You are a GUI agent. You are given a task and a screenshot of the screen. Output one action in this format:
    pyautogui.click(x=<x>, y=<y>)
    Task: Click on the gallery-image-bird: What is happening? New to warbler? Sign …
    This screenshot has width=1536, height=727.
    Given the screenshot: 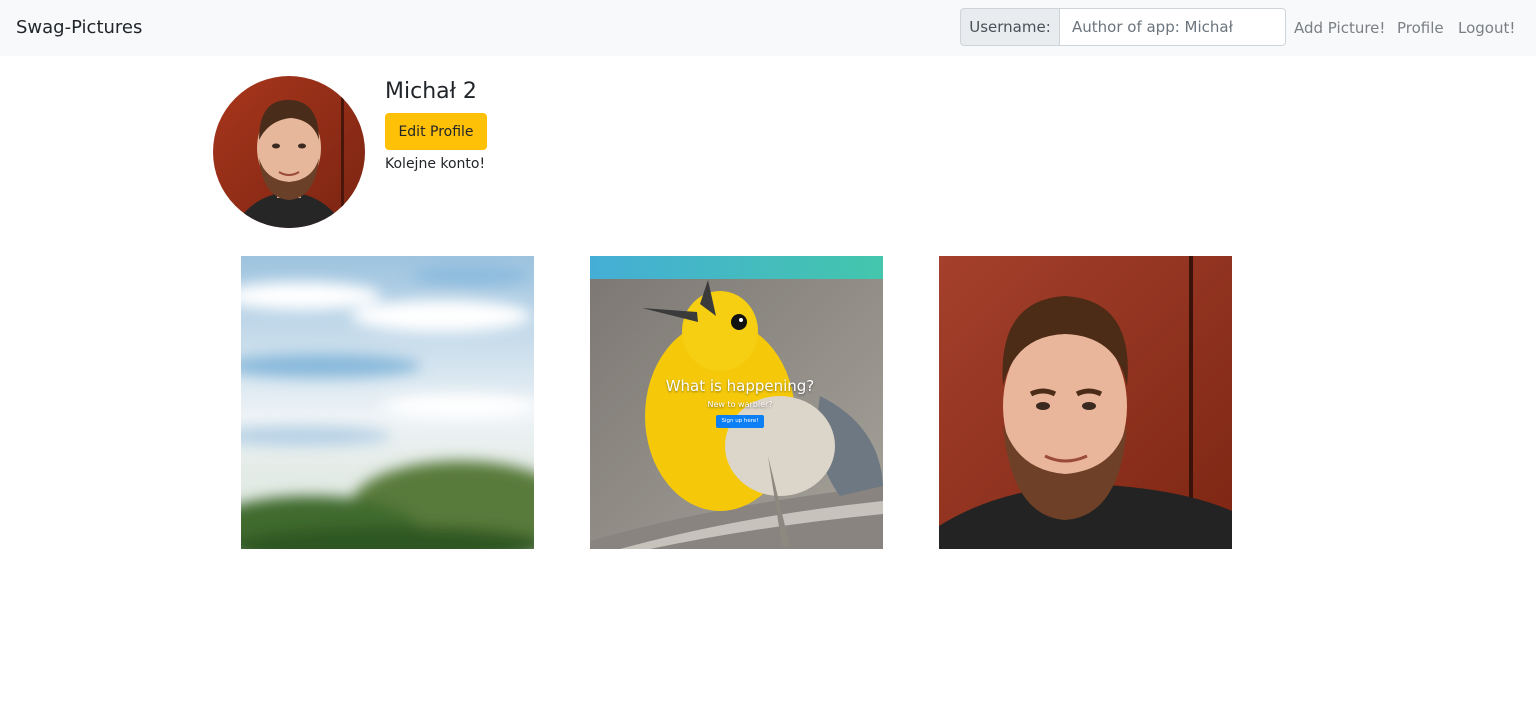 What is the action you would take?
    pyautogui.click(x=736, y=402)
    